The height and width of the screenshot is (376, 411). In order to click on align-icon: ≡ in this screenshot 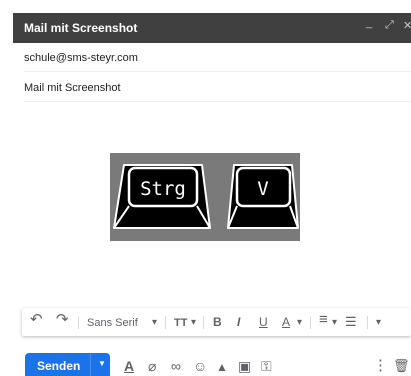, I will do `click(323, 320)`.